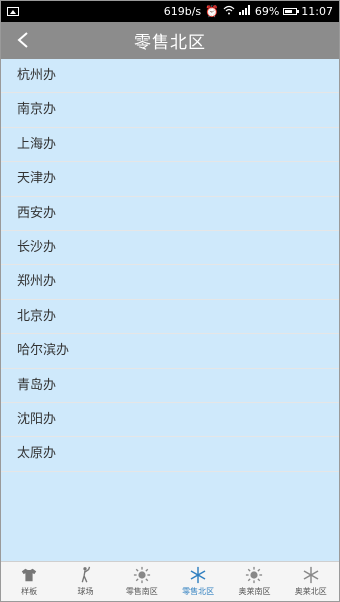 The image size is (340, 602). I want to click on list-item-office: 长沙办, so click(170, 248).